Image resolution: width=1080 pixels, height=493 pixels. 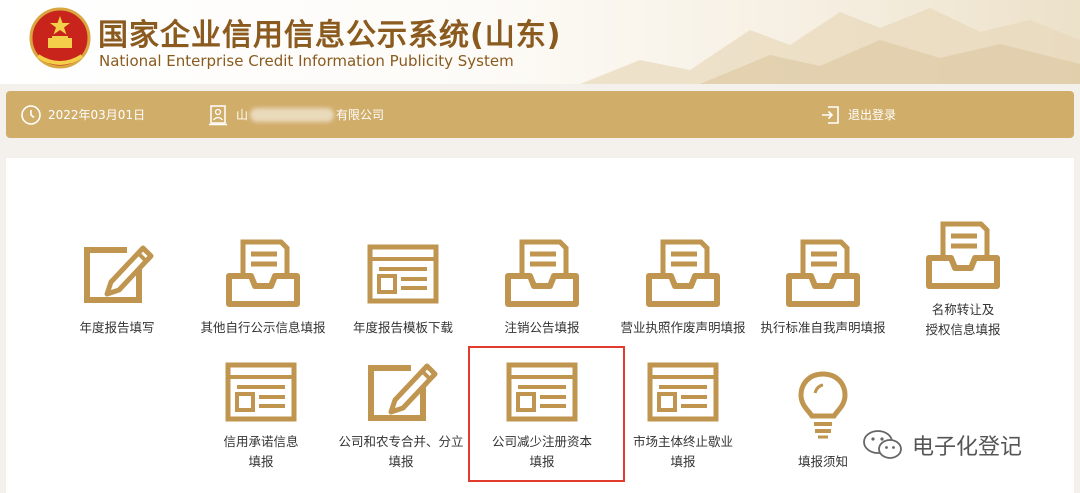 I want to click on tile-label-line1: 营业执照作废声明填报, so click(x=683, y=327).